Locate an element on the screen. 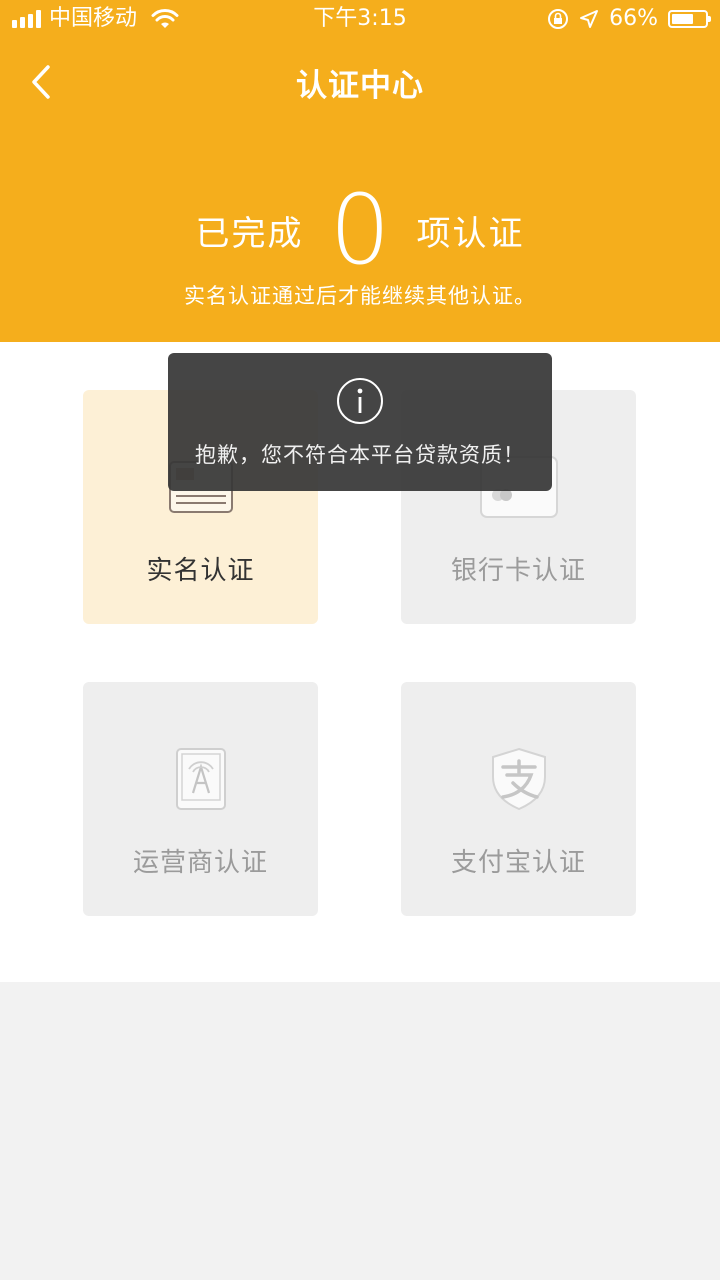  status-right: 66% is located at coordinates (629, 19).